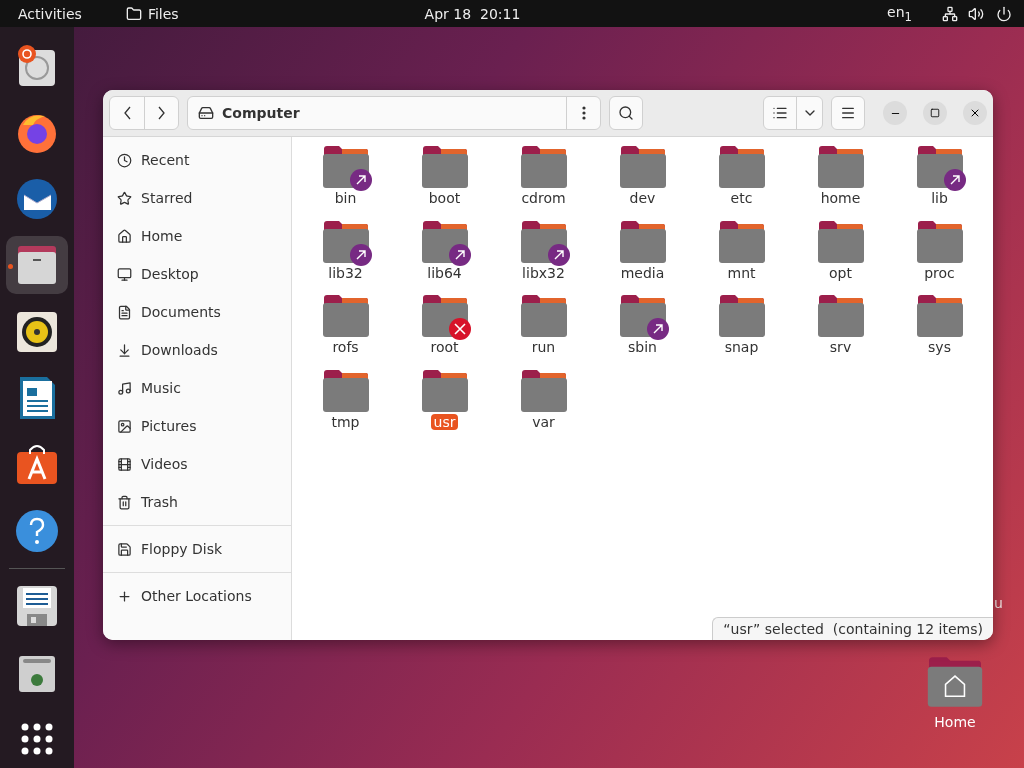 The height and width of the screenshot is (768, 1024). I want to click on file-name: bin, so click(345, 198).